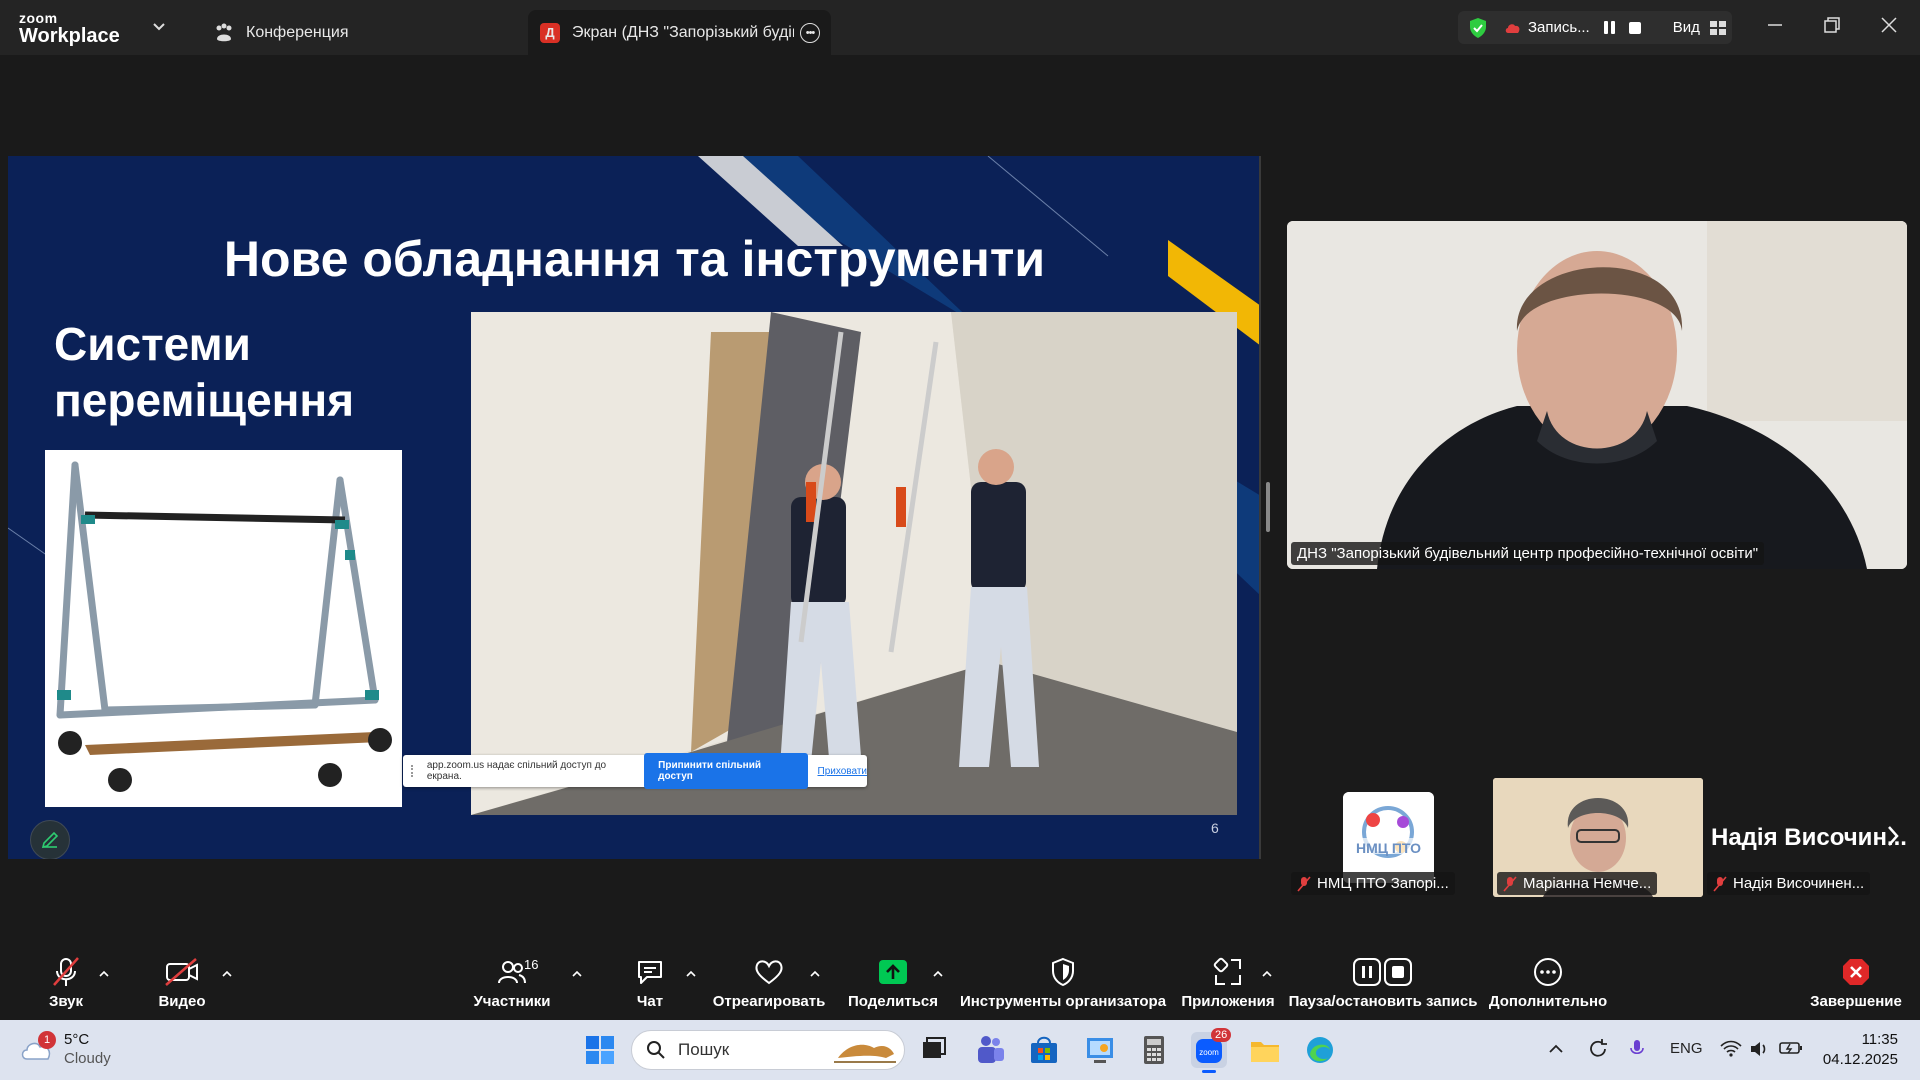  I want to click on calculator-icon, so click(1154, 1050).